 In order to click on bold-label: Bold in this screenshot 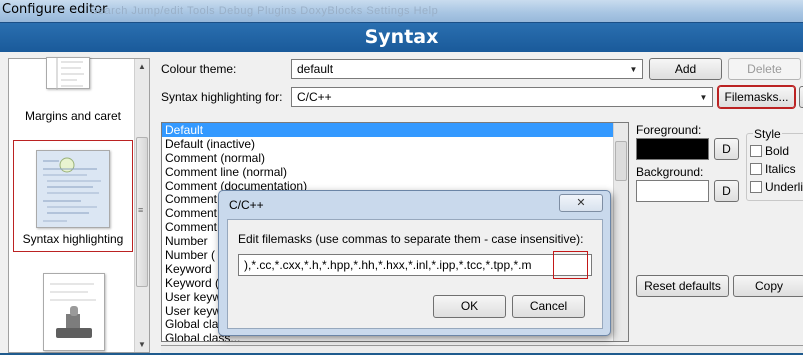, I will do `click(777, 151)`.